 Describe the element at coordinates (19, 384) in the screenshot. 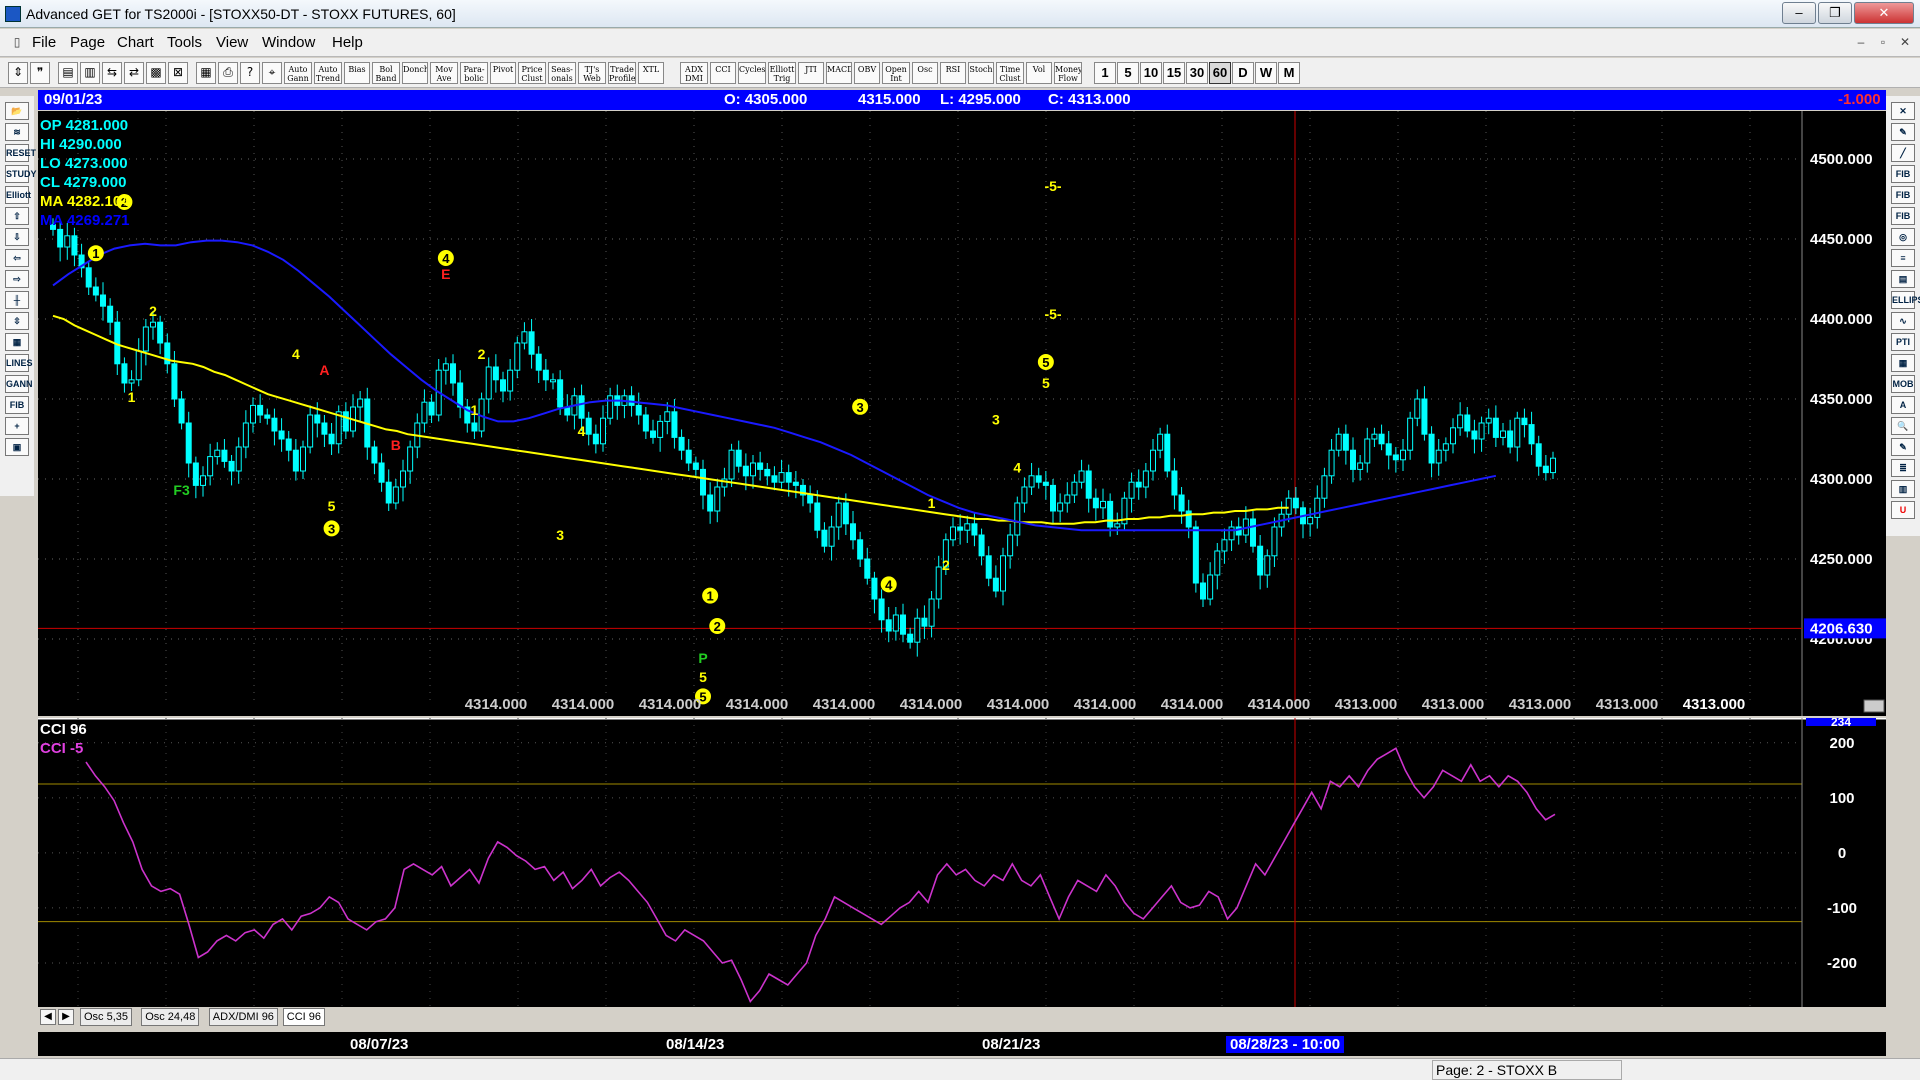

I see `left-tool-13: GANN` at that location.